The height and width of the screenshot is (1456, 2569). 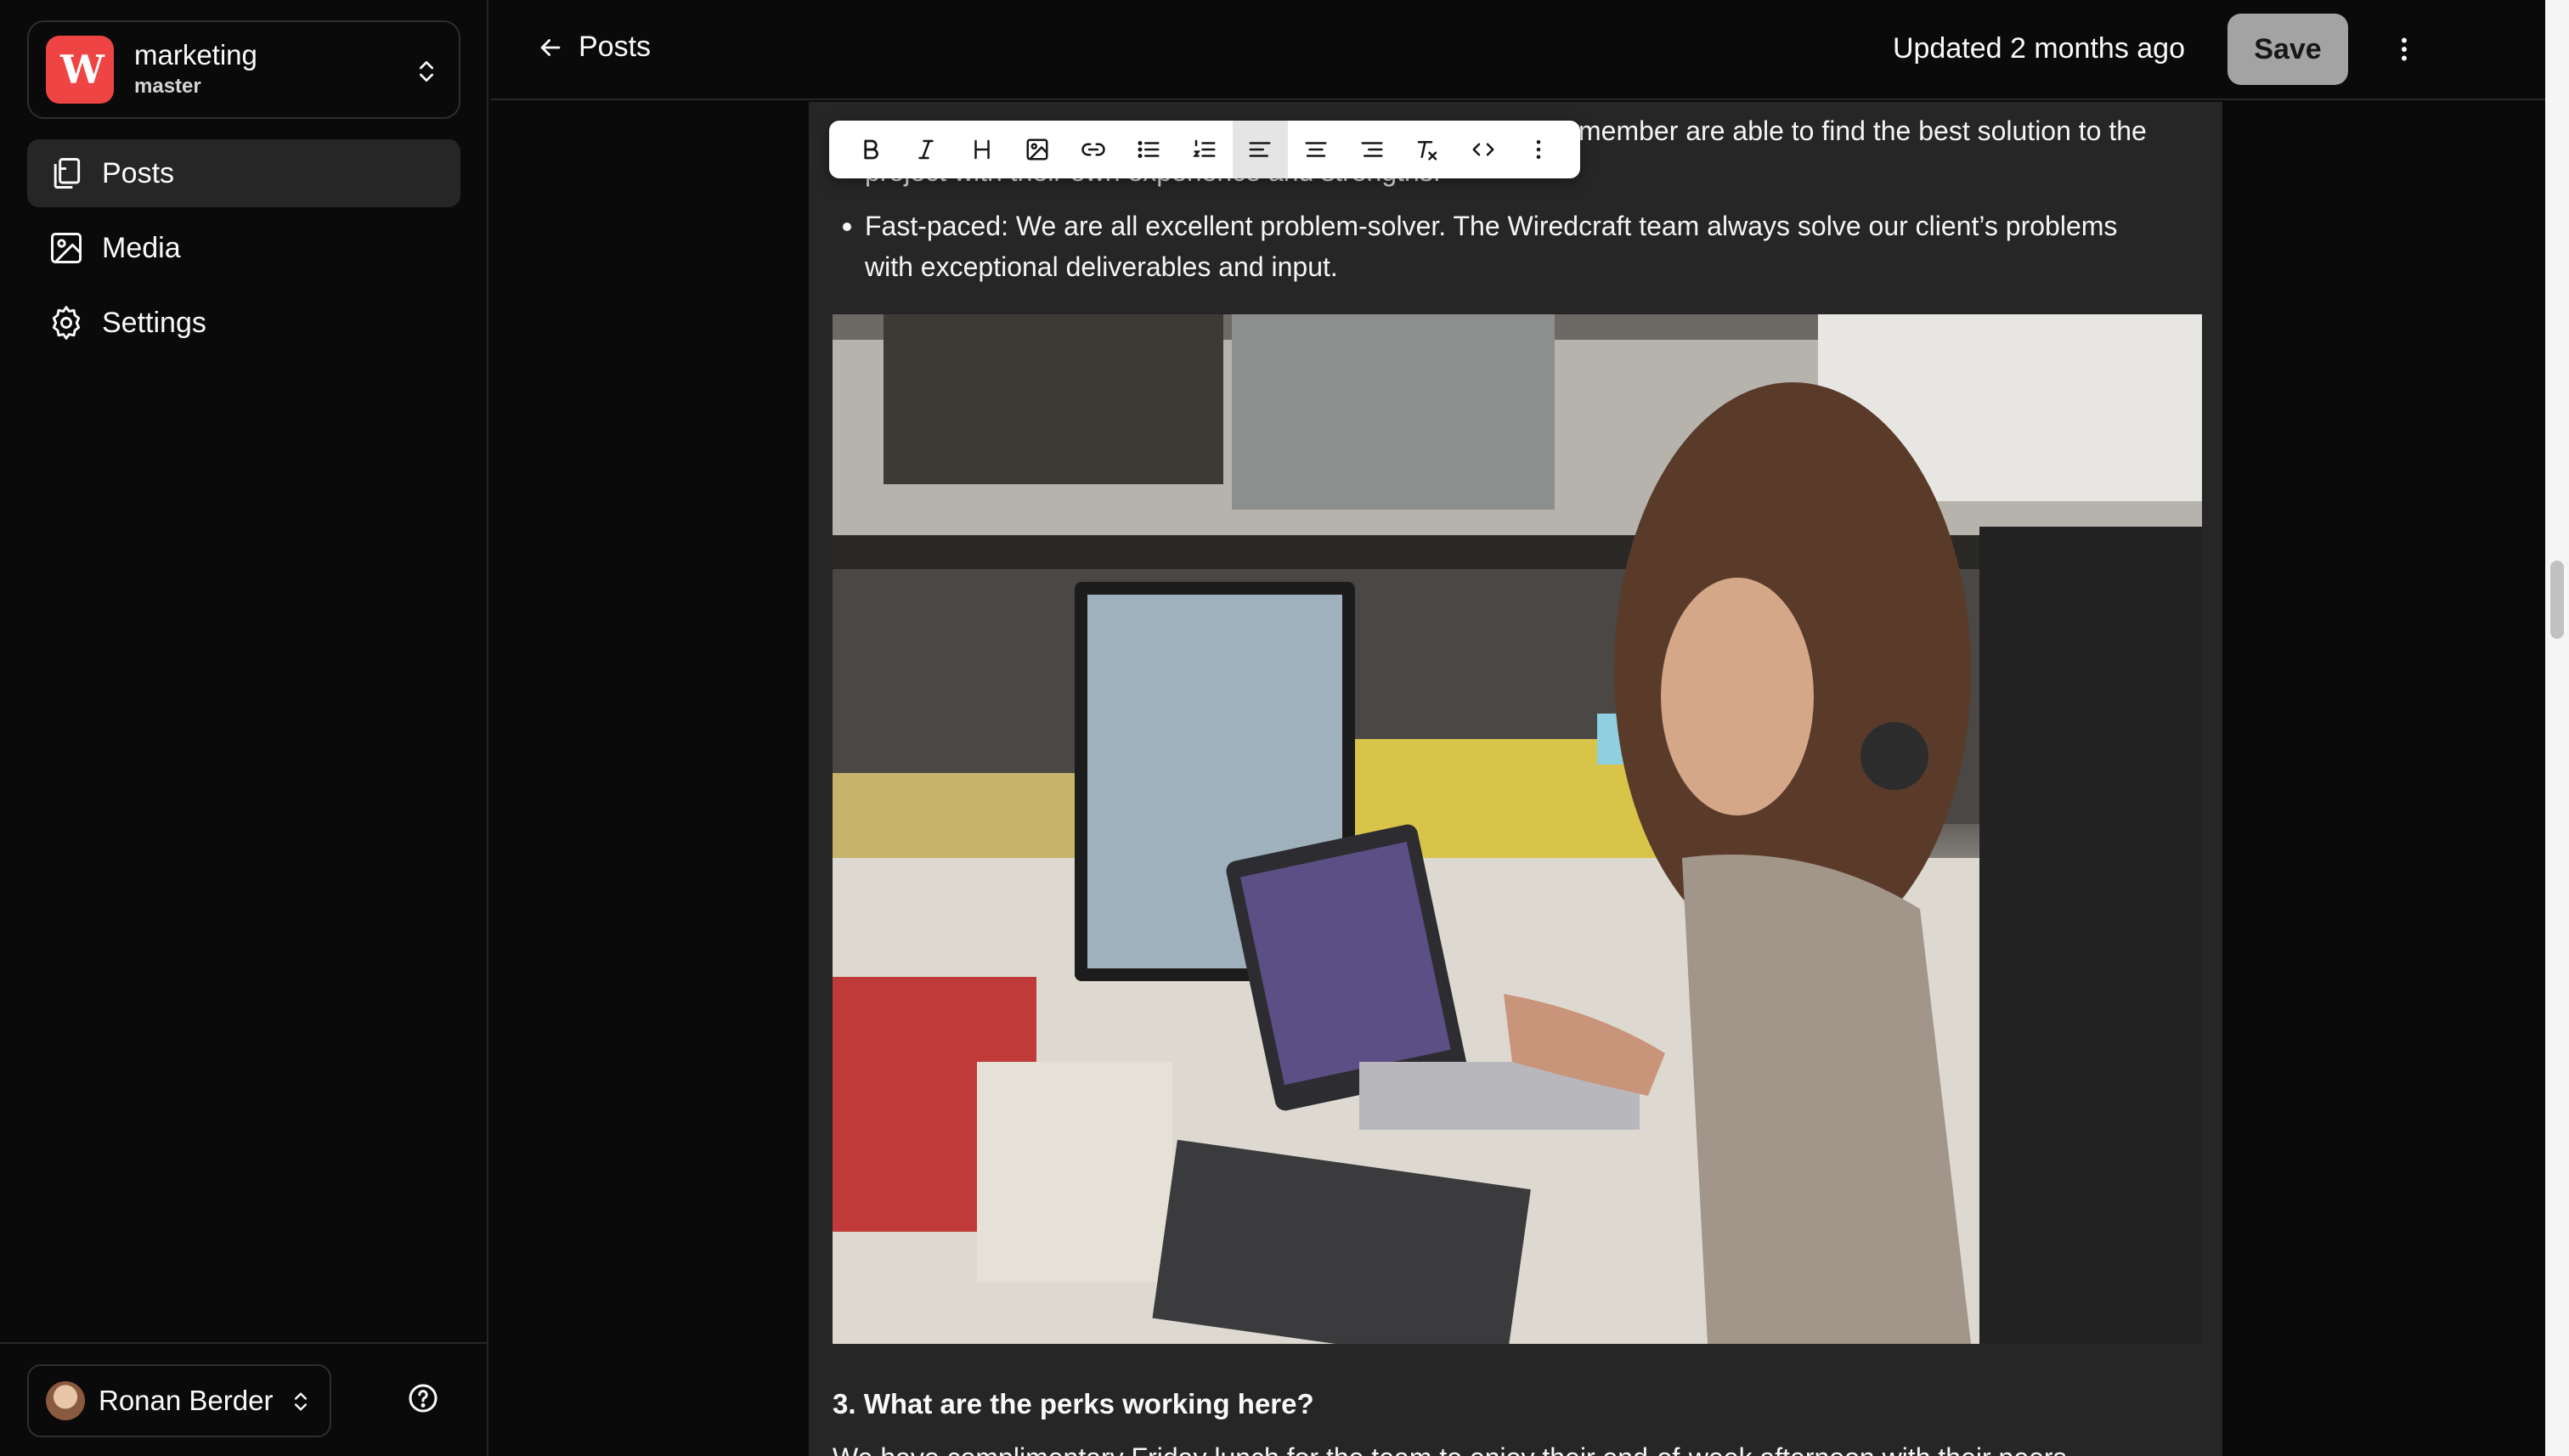 I want to click on align-center-button, so click(x=1316, y=150).